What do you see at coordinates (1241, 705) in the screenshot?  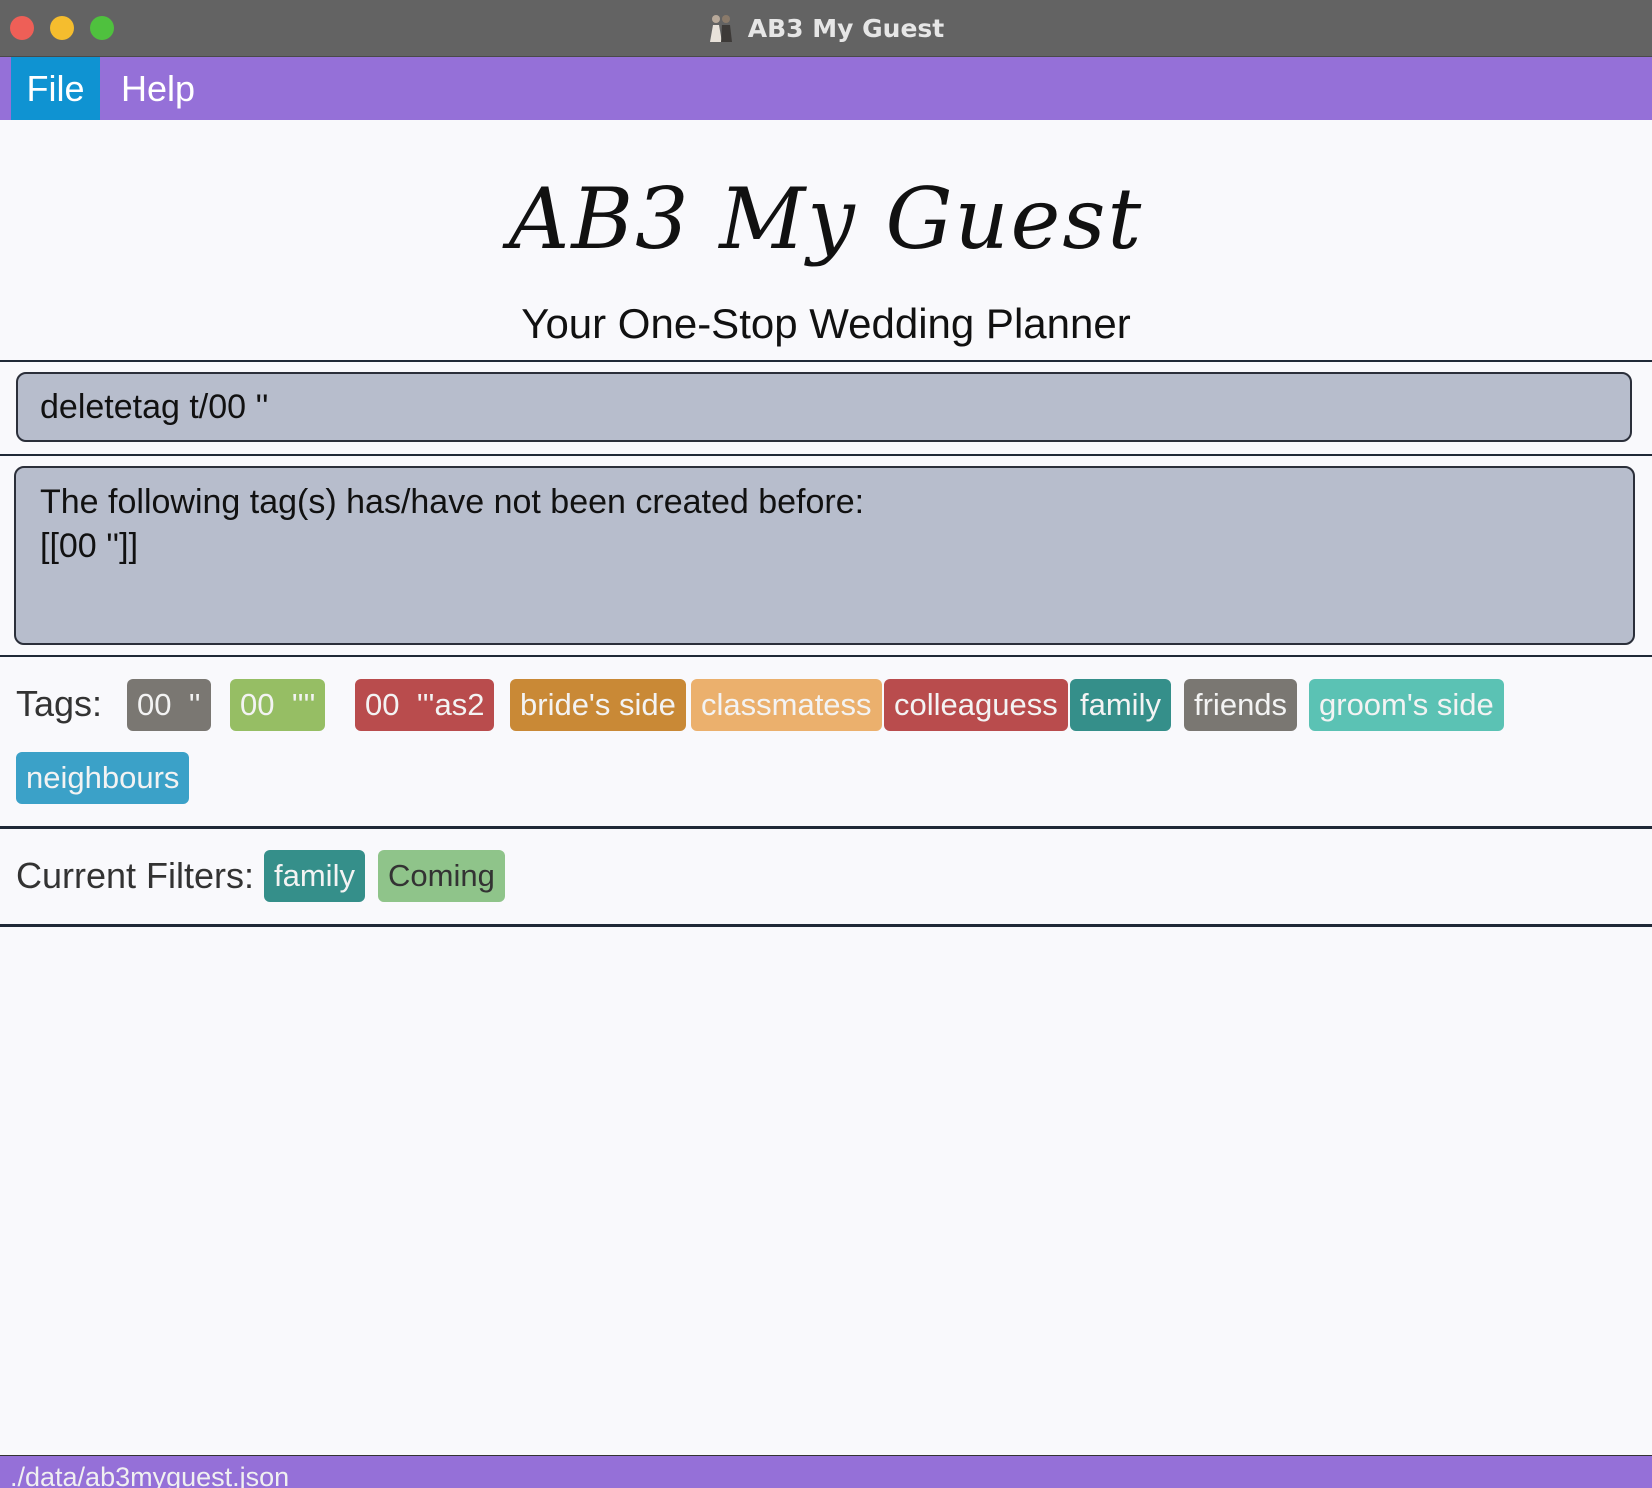 I see `tag-chip: friends` at bounding box center [1241, 705].